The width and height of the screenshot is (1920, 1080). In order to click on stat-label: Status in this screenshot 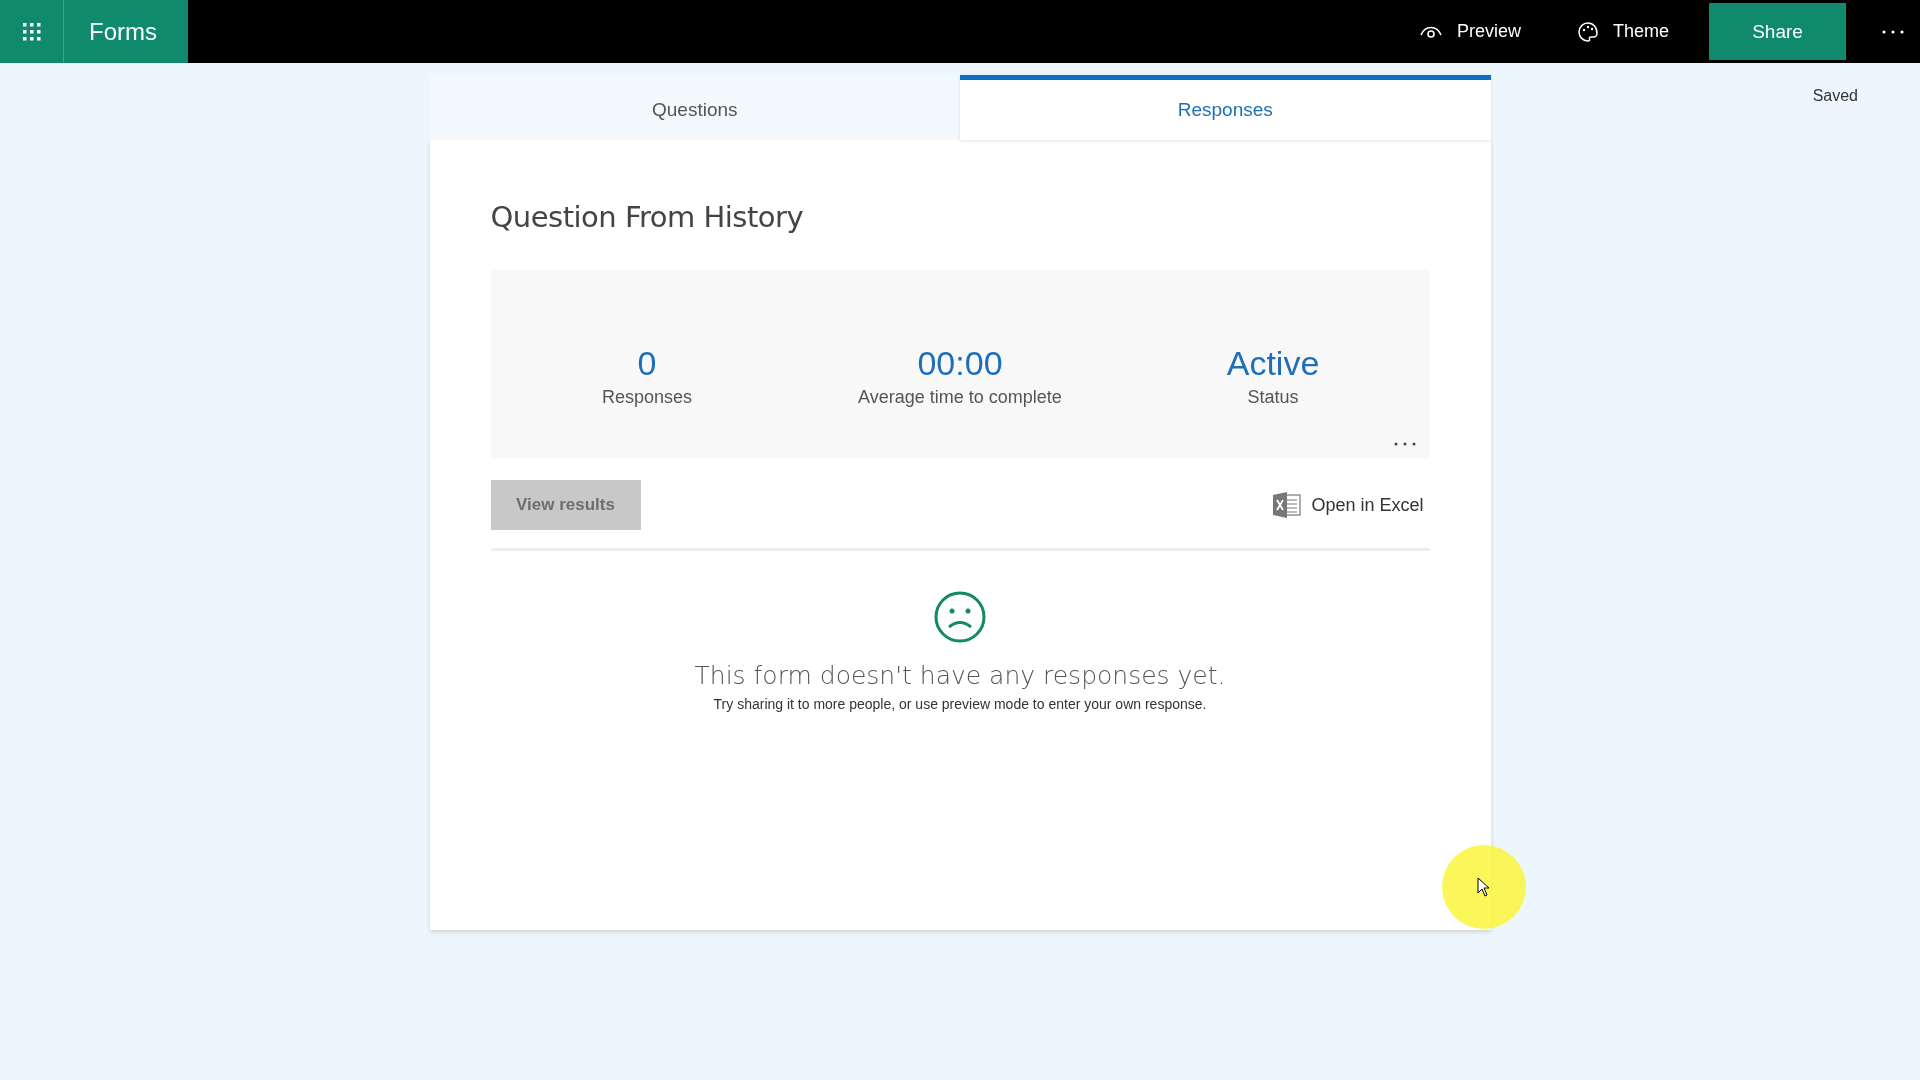, I will do `click(1273, 397)`.